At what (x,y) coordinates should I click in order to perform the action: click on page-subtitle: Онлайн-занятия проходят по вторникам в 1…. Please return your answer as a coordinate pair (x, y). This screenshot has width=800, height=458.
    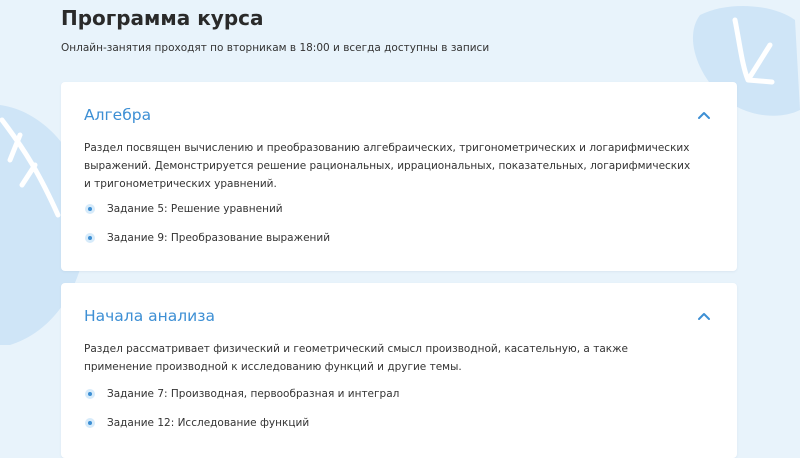
    Looking at the image, I should click on (275, 48).